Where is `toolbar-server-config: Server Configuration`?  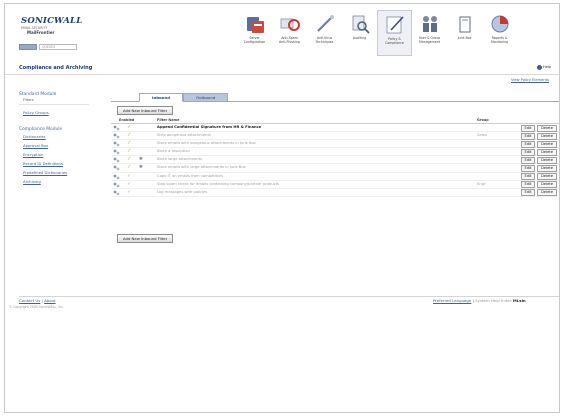
toolbar-server-config: Server Configuration is located at coordinates (254, 33).